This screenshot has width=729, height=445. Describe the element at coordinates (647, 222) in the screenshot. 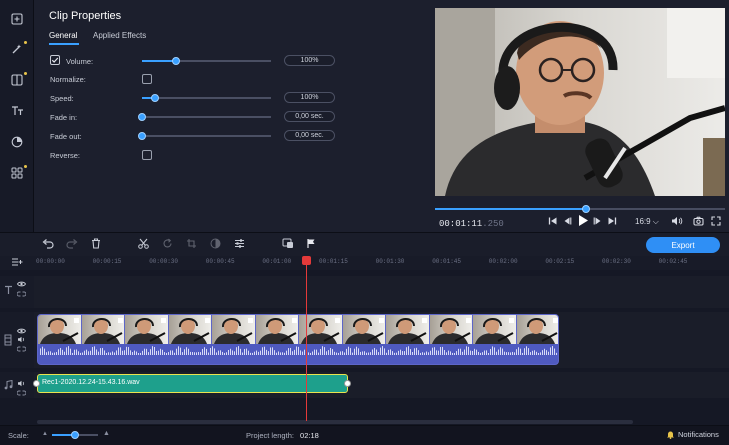

I see `aspect-ratio-select: 16:9 ⌵` at that location.